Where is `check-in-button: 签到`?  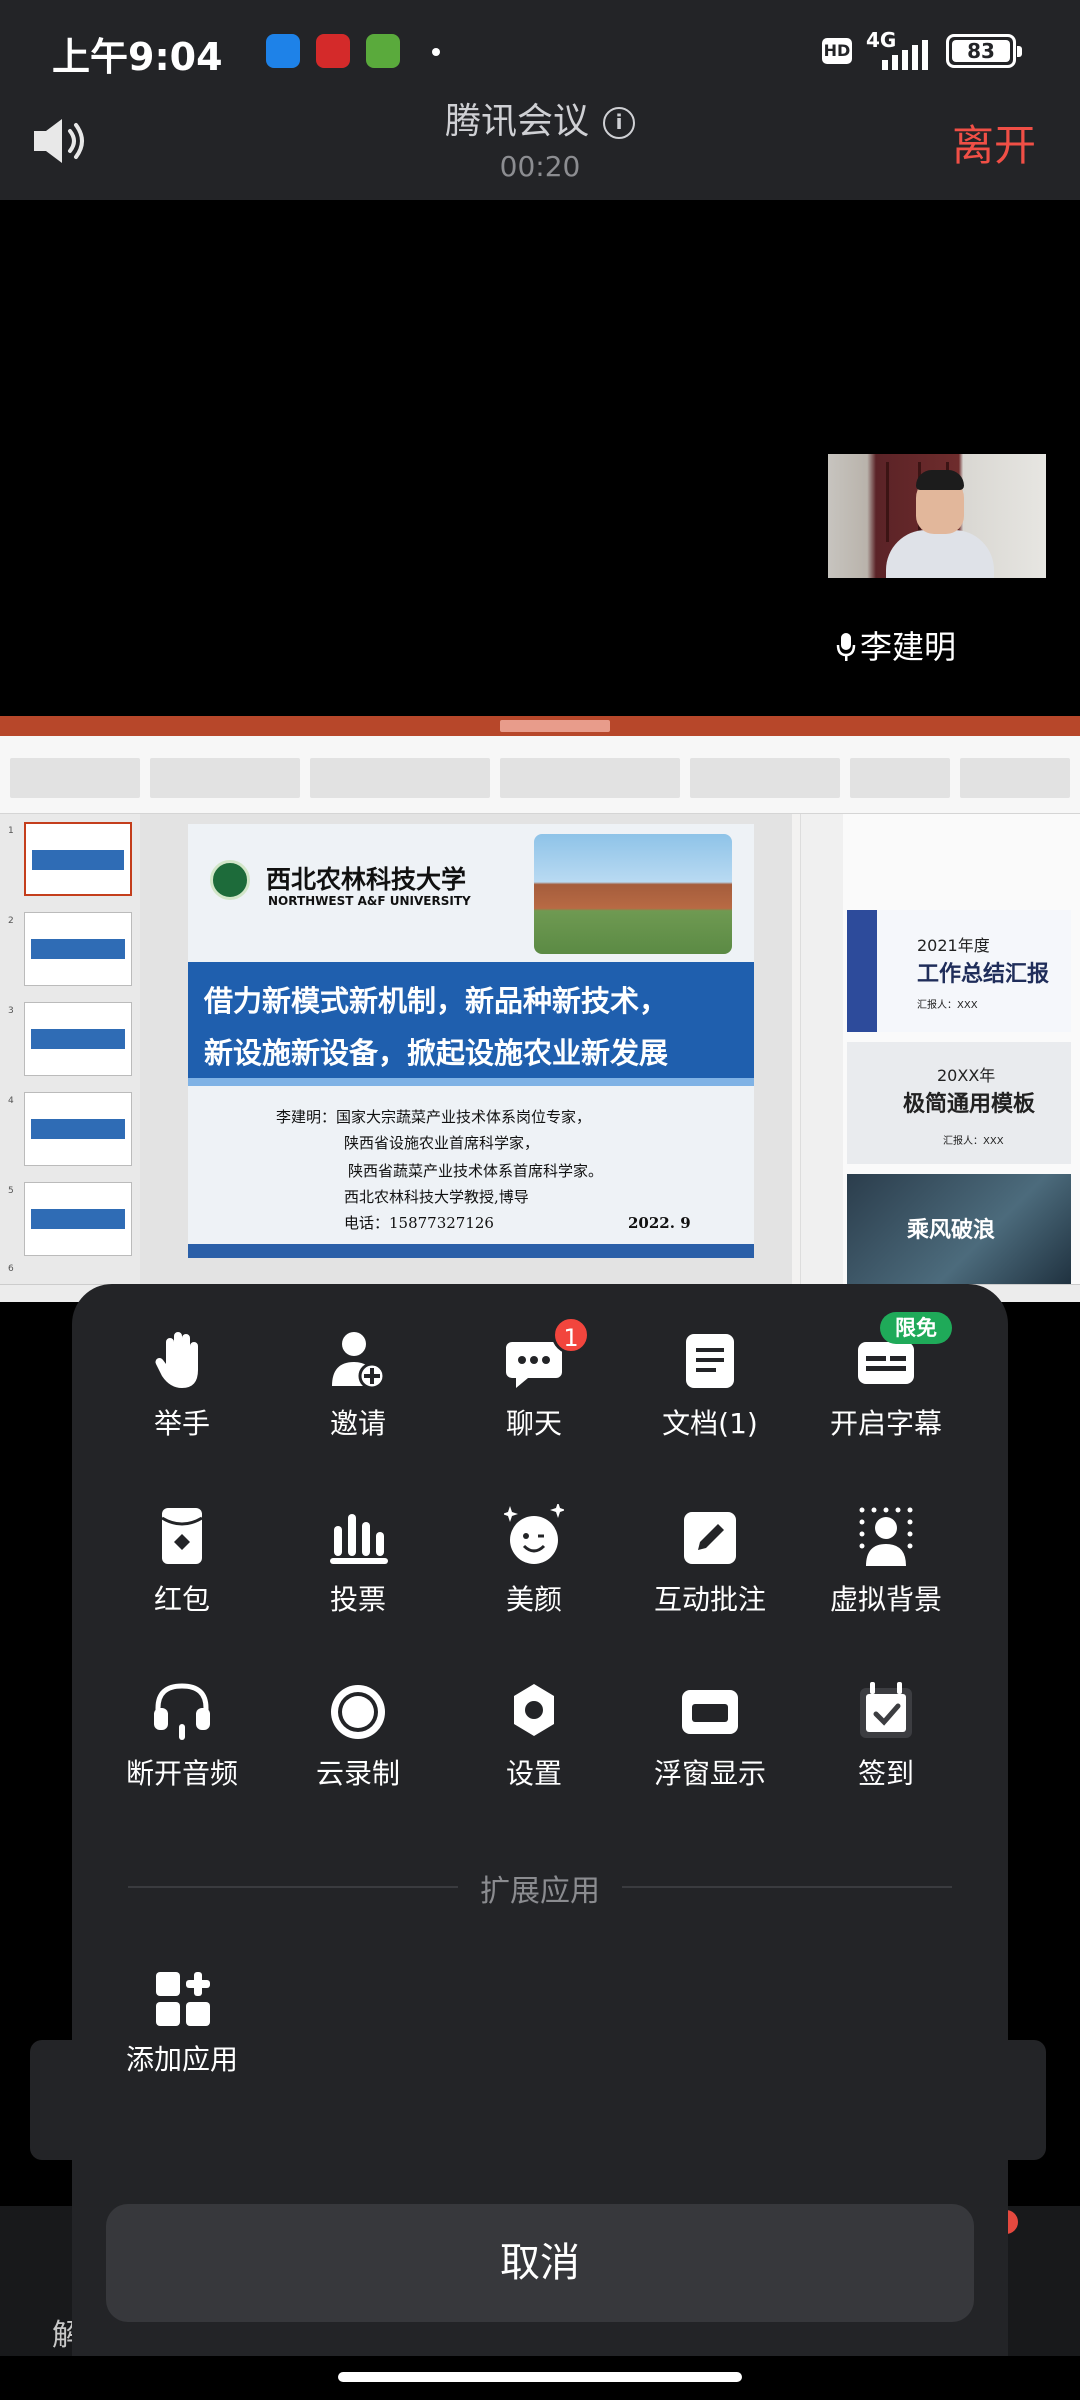 check-in-button: 签到 is located at coordinates (886, 1748).